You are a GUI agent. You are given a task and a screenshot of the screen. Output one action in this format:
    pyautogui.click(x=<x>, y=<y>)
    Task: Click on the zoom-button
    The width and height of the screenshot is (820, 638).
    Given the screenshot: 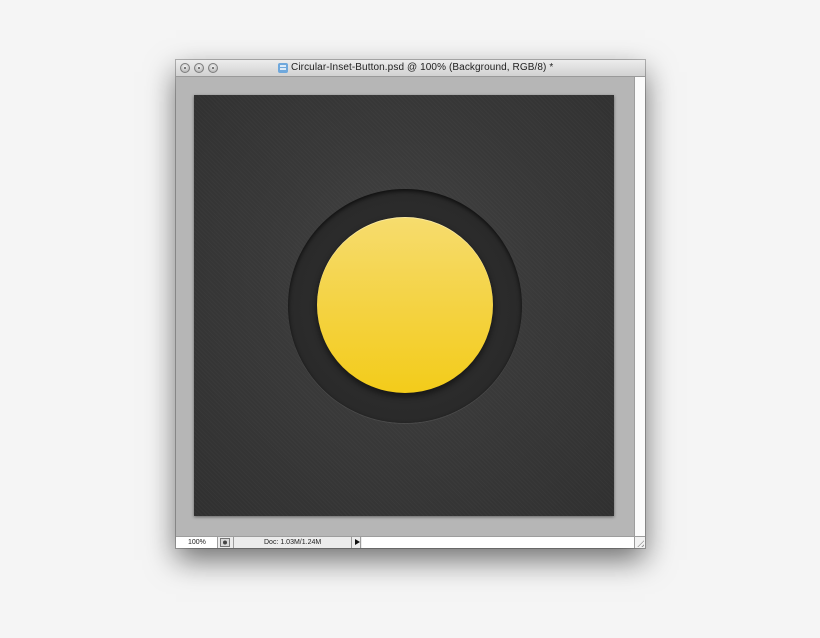 What is the action you would take?
    pyautogui.click(x=213, y=68)
    